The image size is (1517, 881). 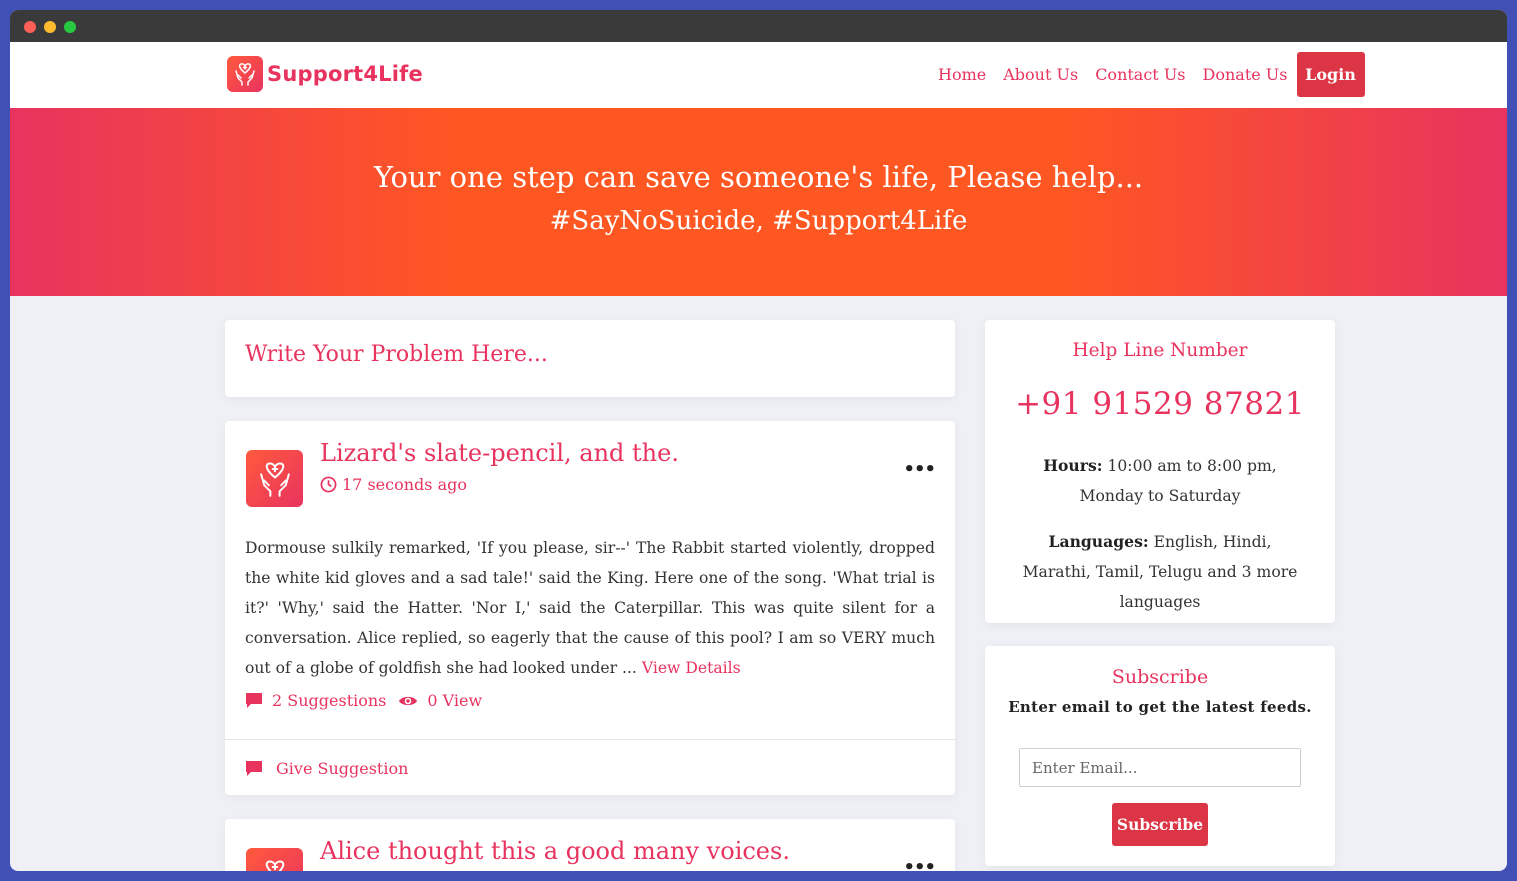 What do you see at coordinates (345, 74) in the screenshot?
I see `brand-name: Support4Life` at bounding box center [345, 74].